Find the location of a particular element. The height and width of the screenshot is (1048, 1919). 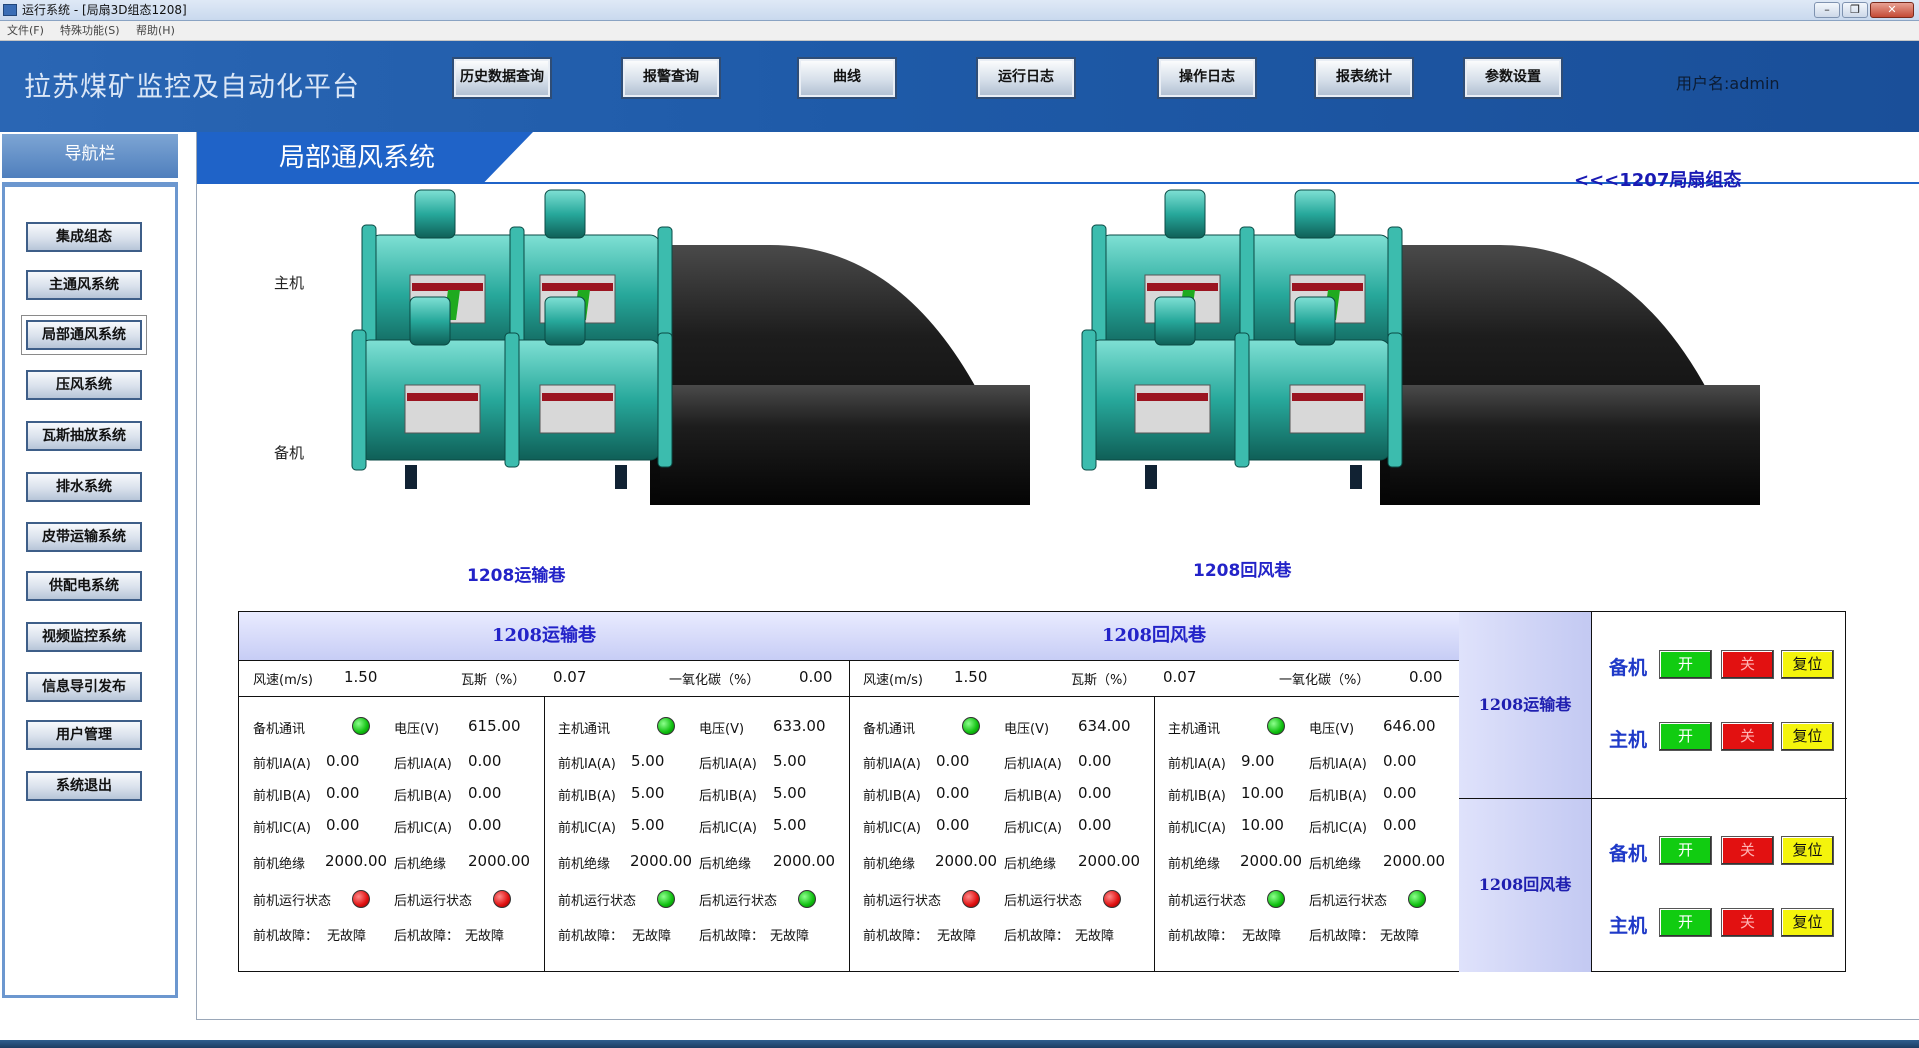

front-metric-value: 2000.00 is located at coordinates (356, 861).